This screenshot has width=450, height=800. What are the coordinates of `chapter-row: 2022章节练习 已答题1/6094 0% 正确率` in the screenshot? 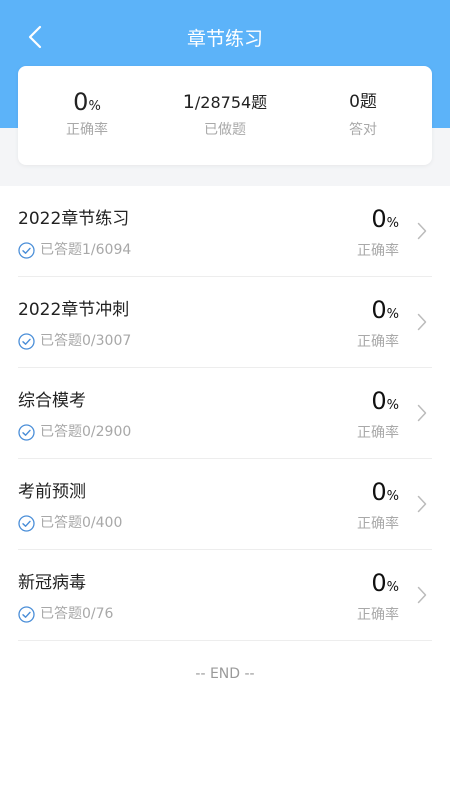 It's located at (225, 231).